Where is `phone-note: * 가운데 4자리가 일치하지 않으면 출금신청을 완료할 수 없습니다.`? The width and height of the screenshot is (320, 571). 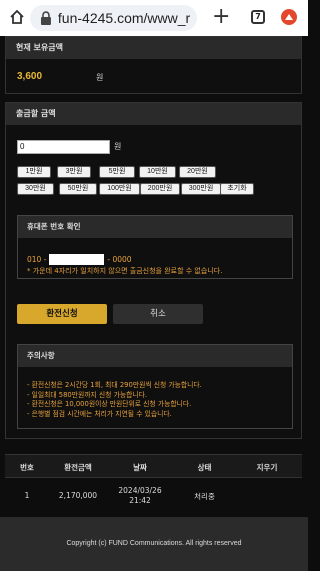
phone-note: * 가운데 4자리가 일치하지 않으면 출금신청을 완료할 수 없습니다. is located at coordinates (125, 271).